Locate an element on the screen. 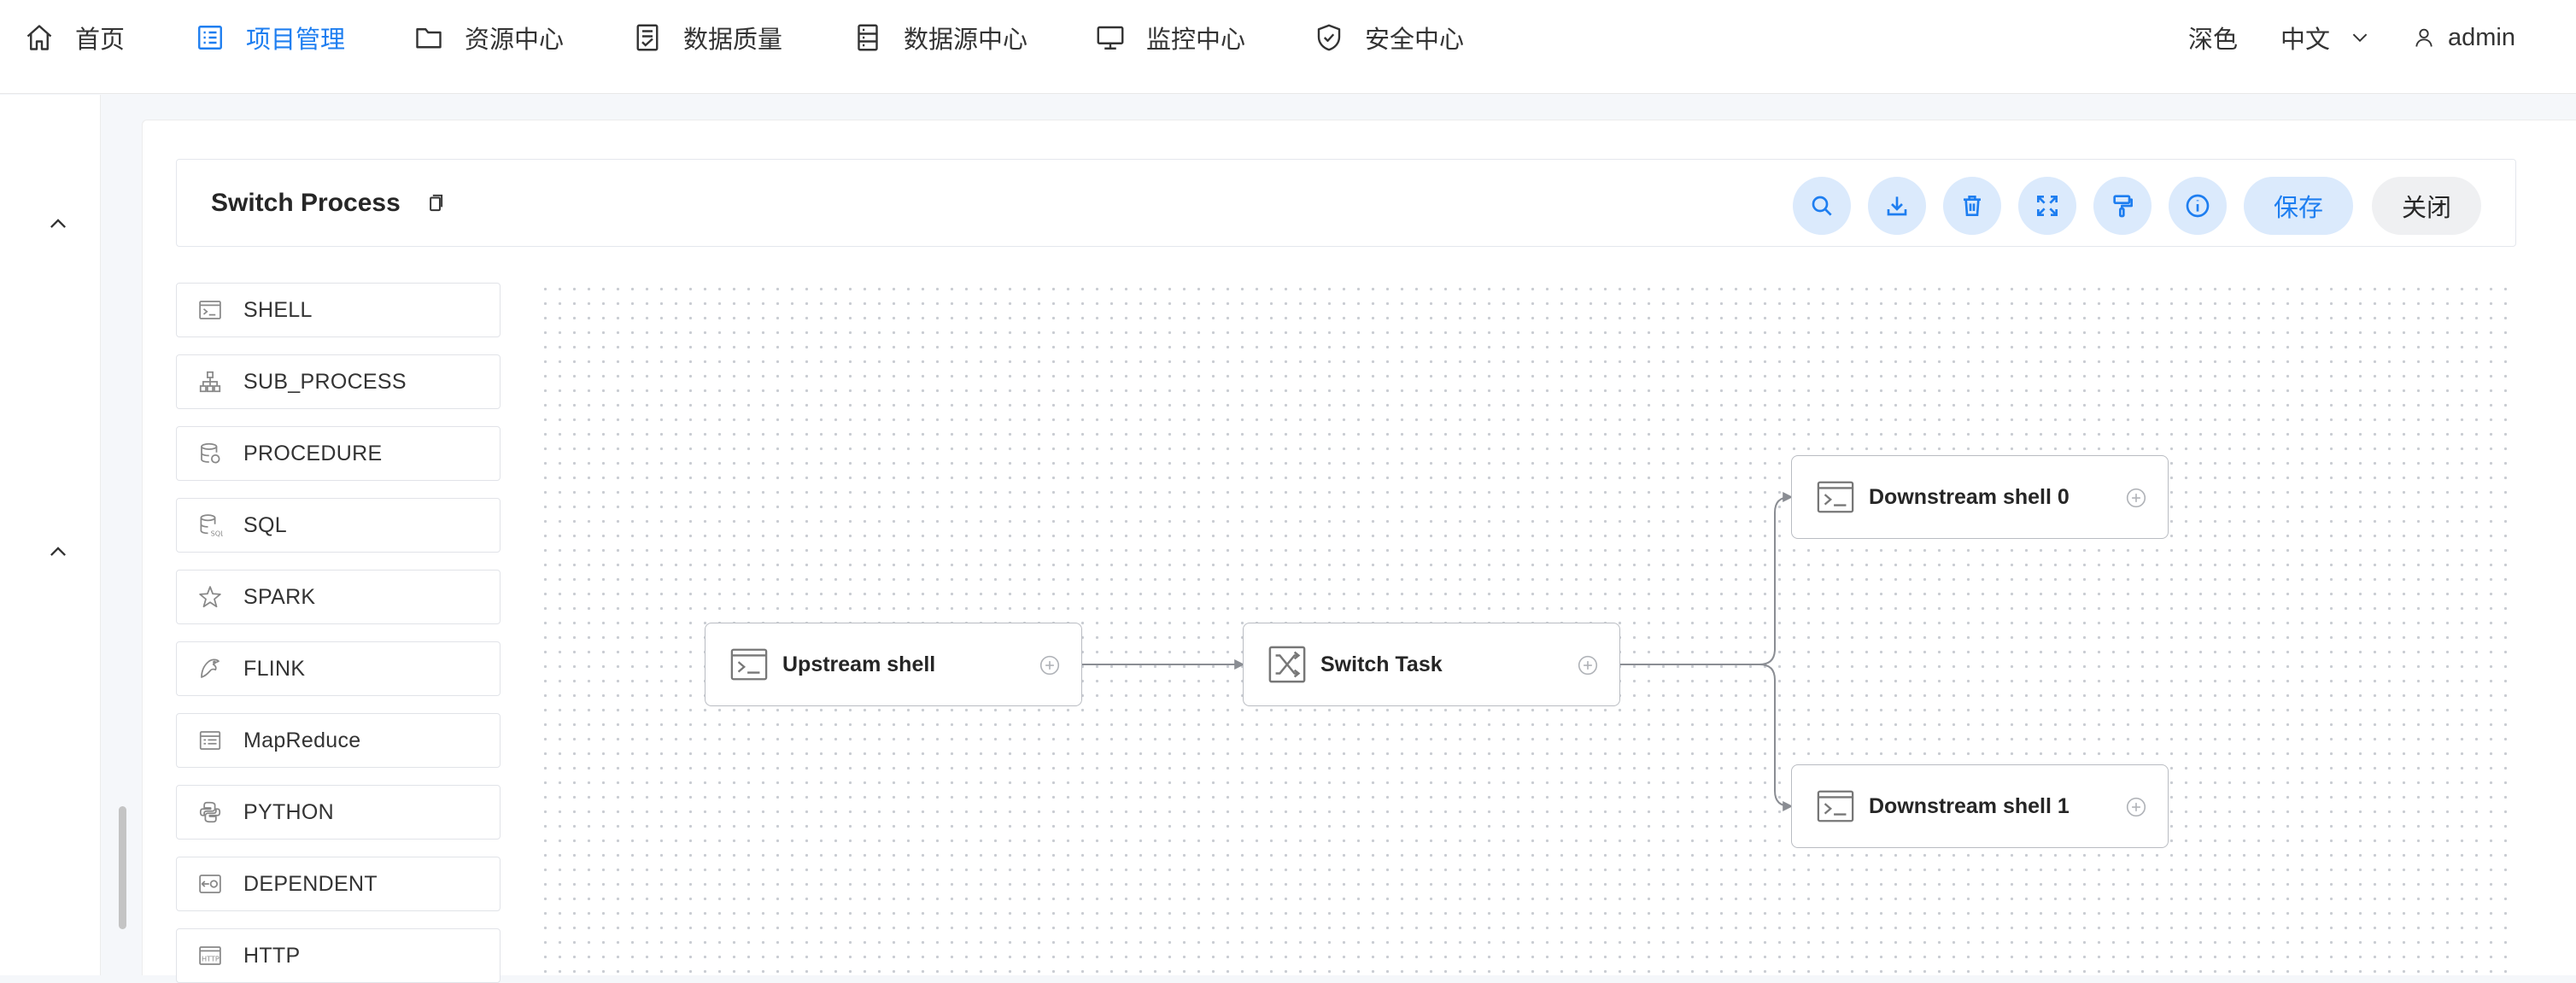 The height and width of the screenshot is (983, 2576). nav-item-data-quality: 数据质量 is located at coordinates (706, 37).